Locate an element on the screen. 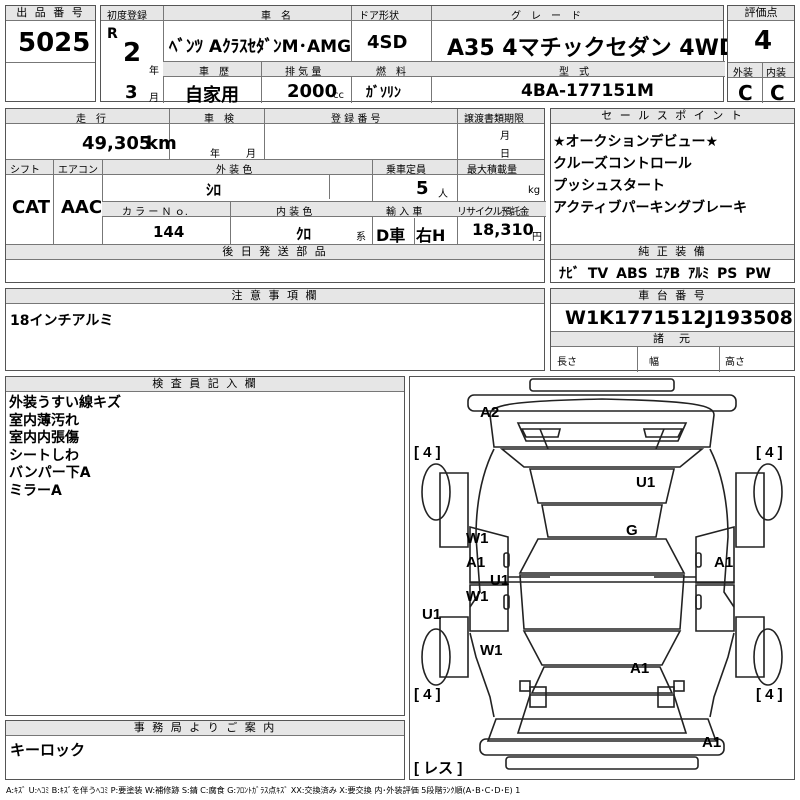 This screenshot has width=800, height=800. mark-u1-fender: U1 is located at coordinates (431, 614).